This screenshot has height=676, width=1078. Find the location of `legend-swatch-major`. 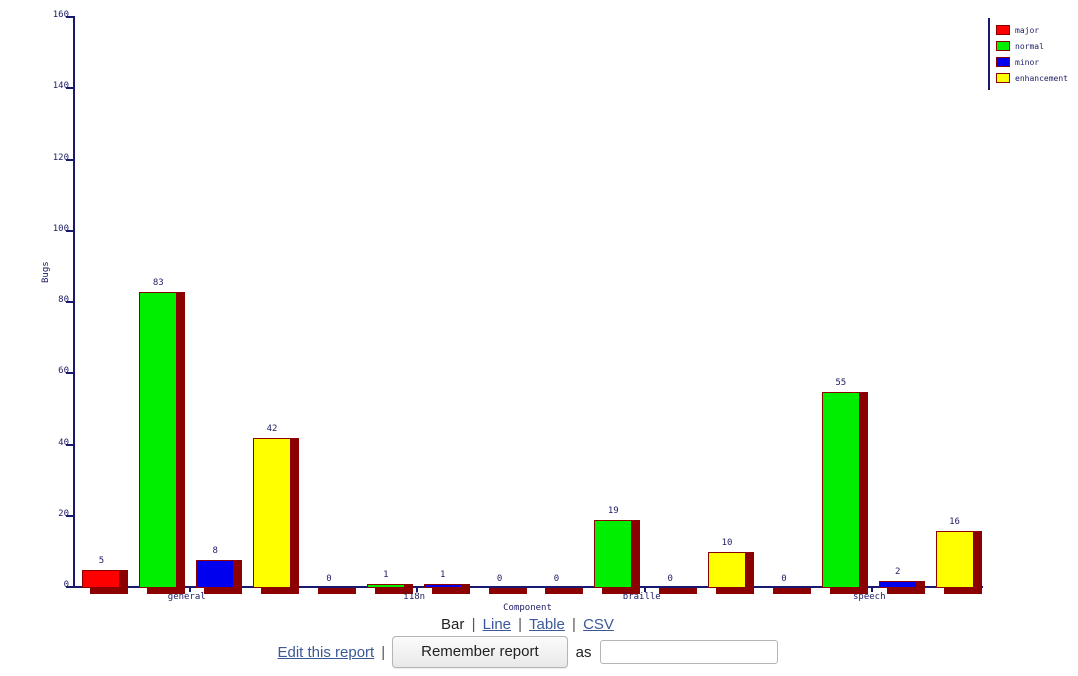

legend-swatch-major is located at coordinates (1003, 30).